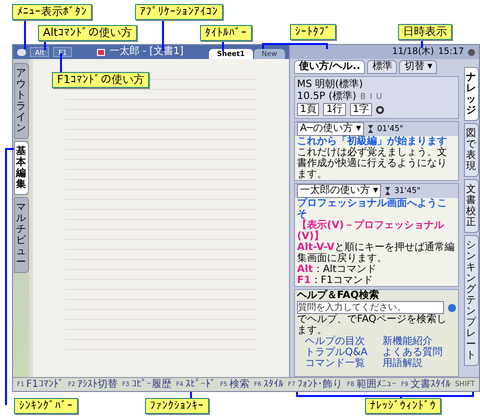 The width and height of the screenshot is (480, 418). What do you see at coordinates (403, 406) in the screenshot?
I see `callout-label: ﾅﾚｯｼﾞｳｨﾝﾄﾞｳ` at bounding box center [403, 406].